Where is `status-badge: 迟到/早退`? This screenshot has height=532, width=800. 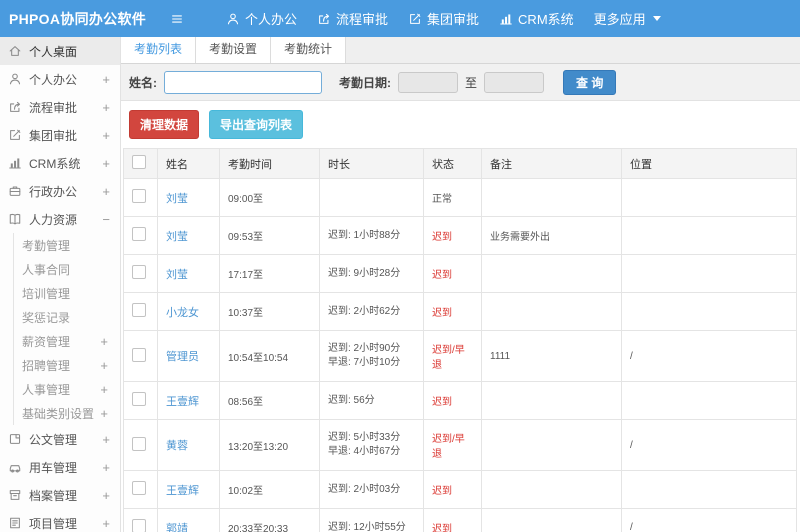 status-badge: 迟到/早退 is located at coordinates (448, 358).